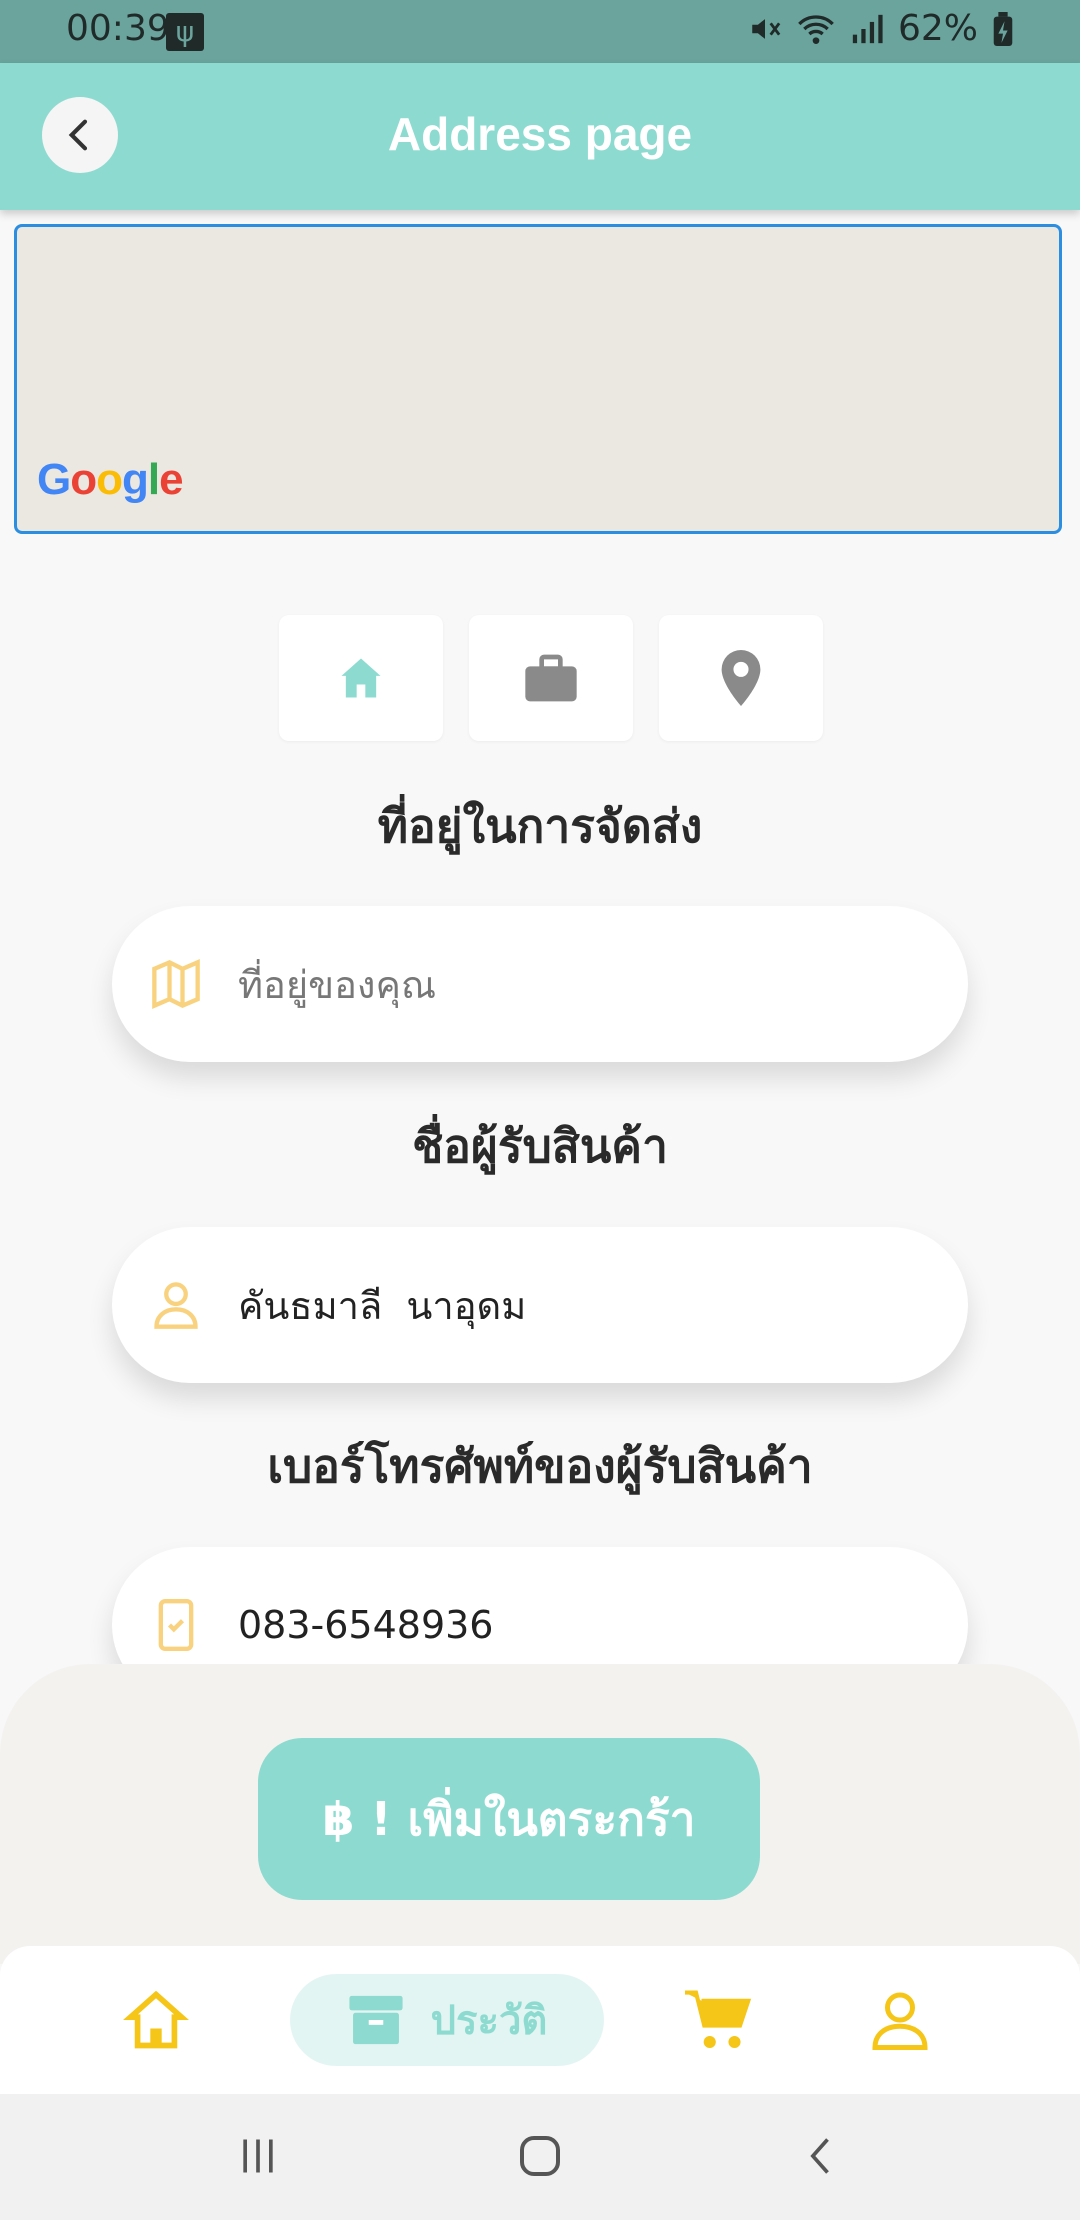  Describe the element at coordinates (258, 2156) in the screenshot. I see `recent-apps-icon` at that location.